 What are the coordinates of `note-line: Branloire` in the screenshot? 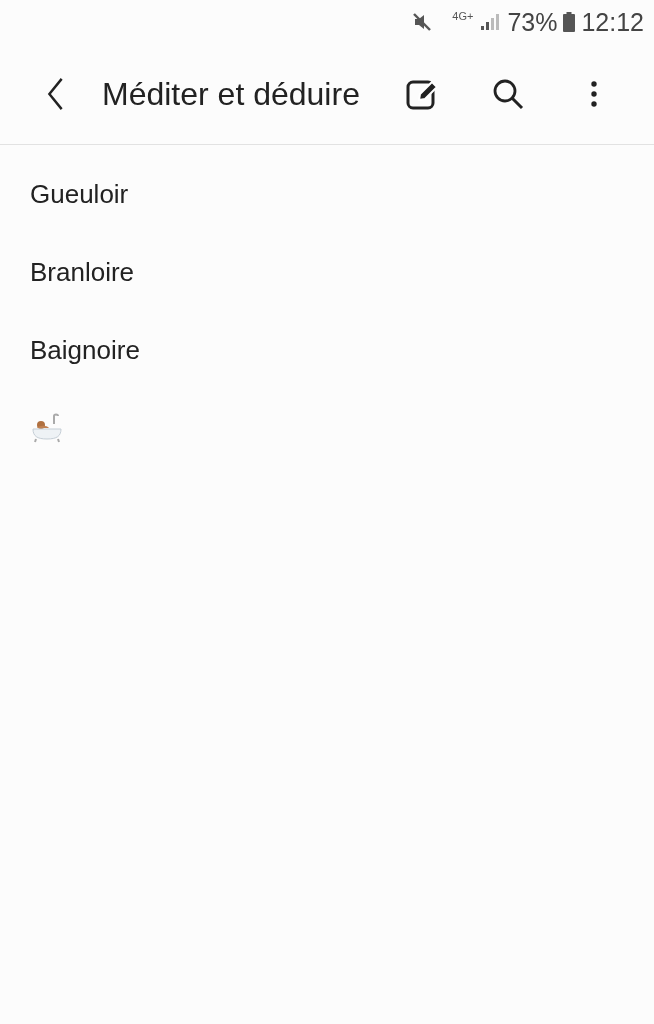 It's located at (82, 272).